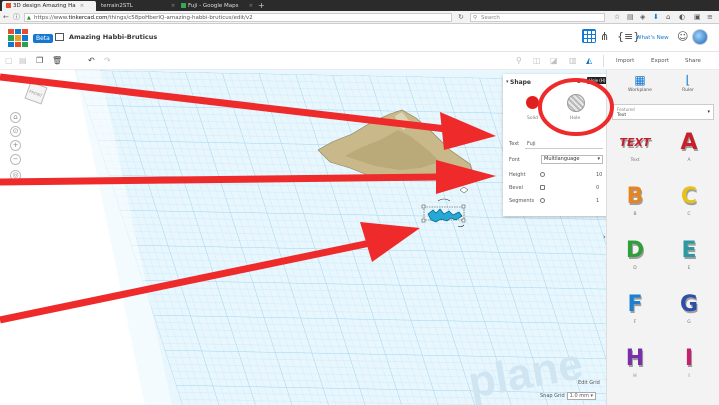 The image size is (719, 405). I want to click on tinkercad-logo, so click(18, 38).